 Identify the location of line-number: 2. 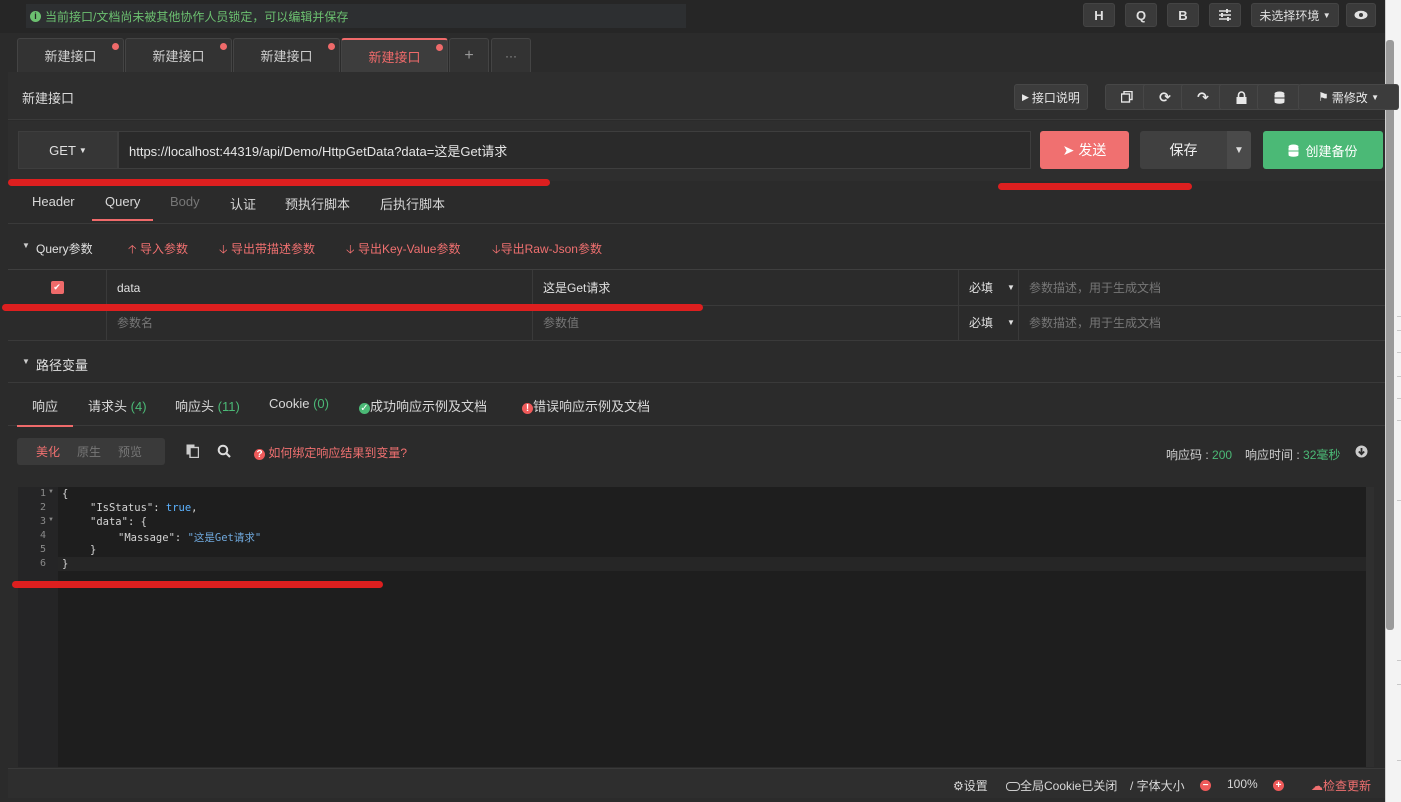
(42, 507).